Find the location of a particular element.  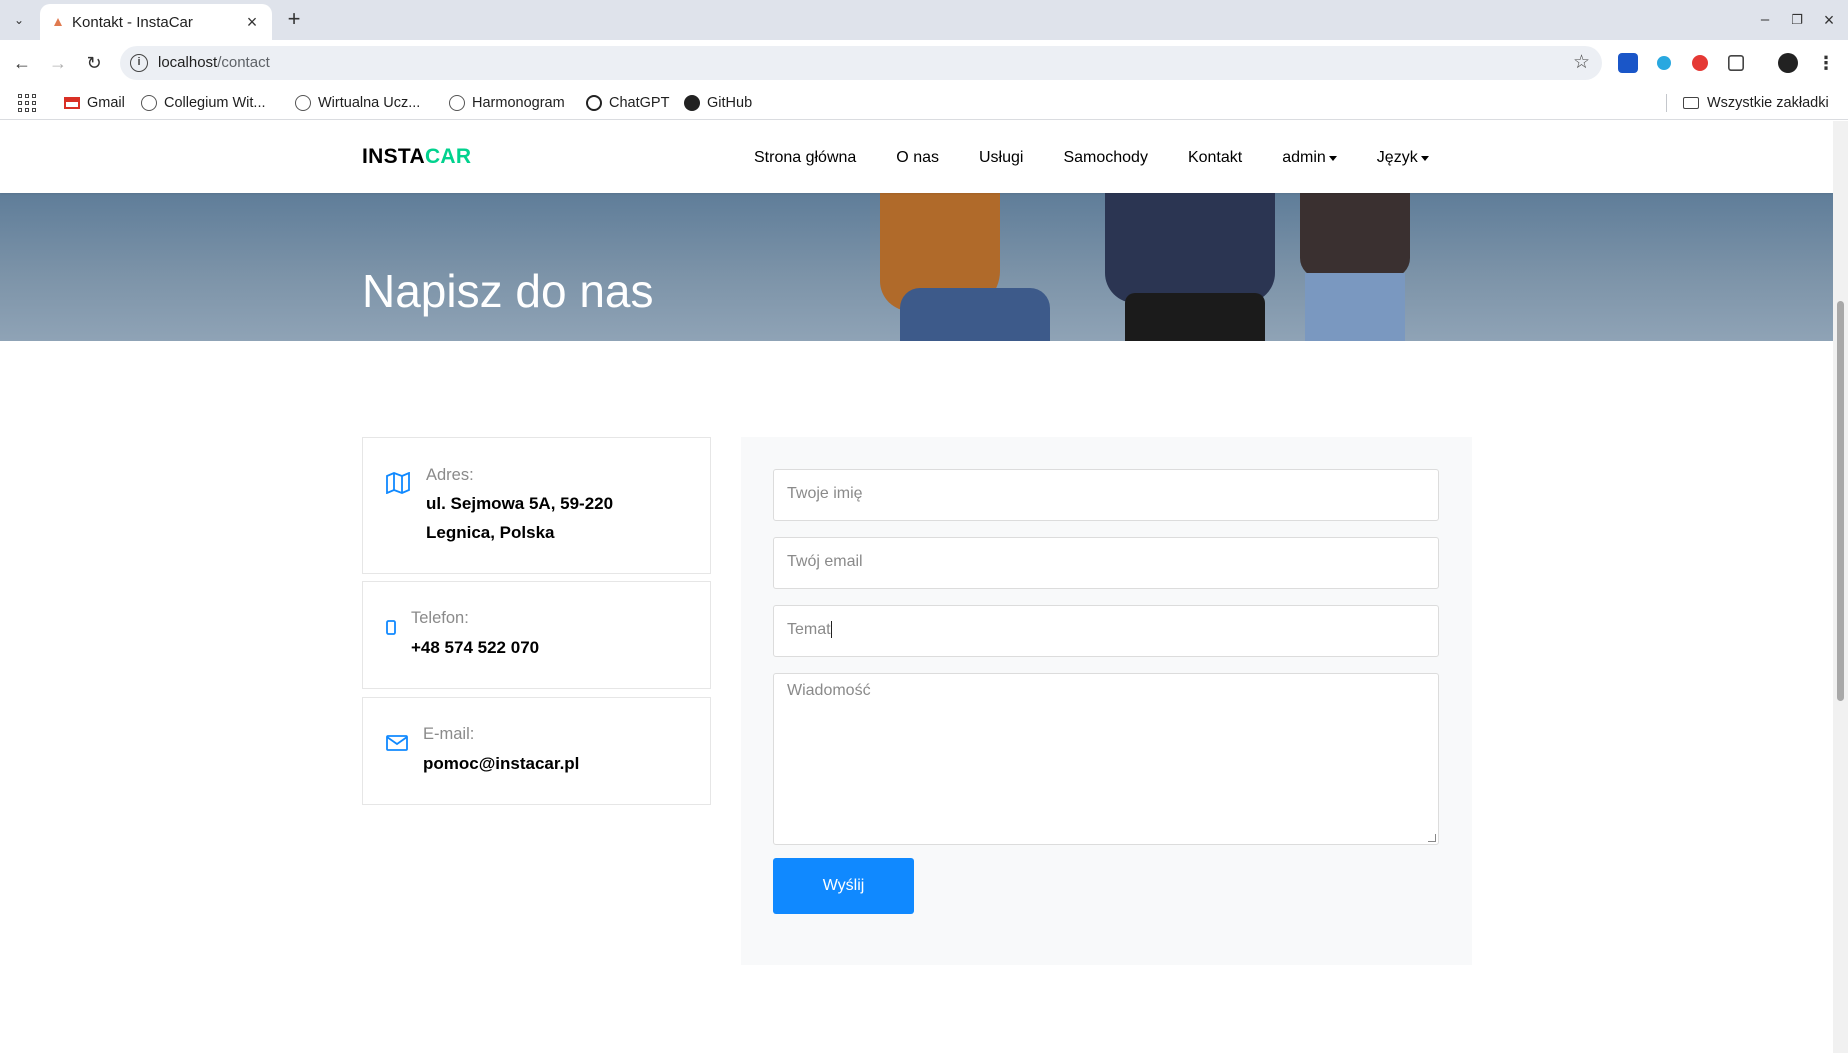

bookmark-harmonogram: Harmonogram is located at coordinates (507, 103).